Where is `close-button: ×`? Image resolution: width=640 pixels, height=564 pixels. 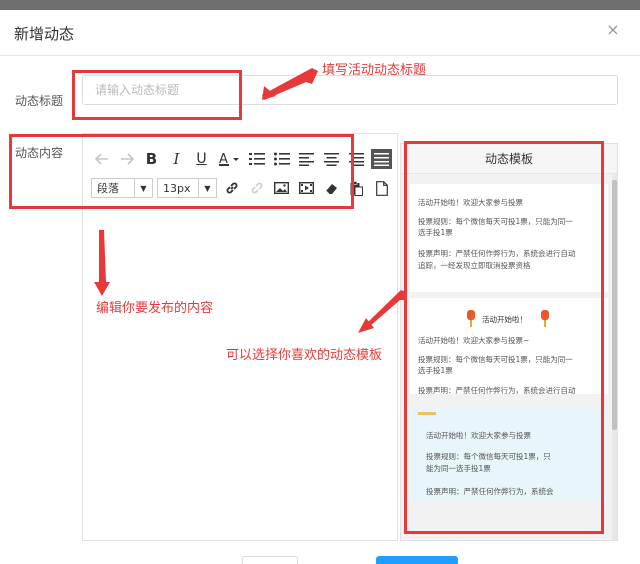 close-button: × is located at coordinates (613, 30).